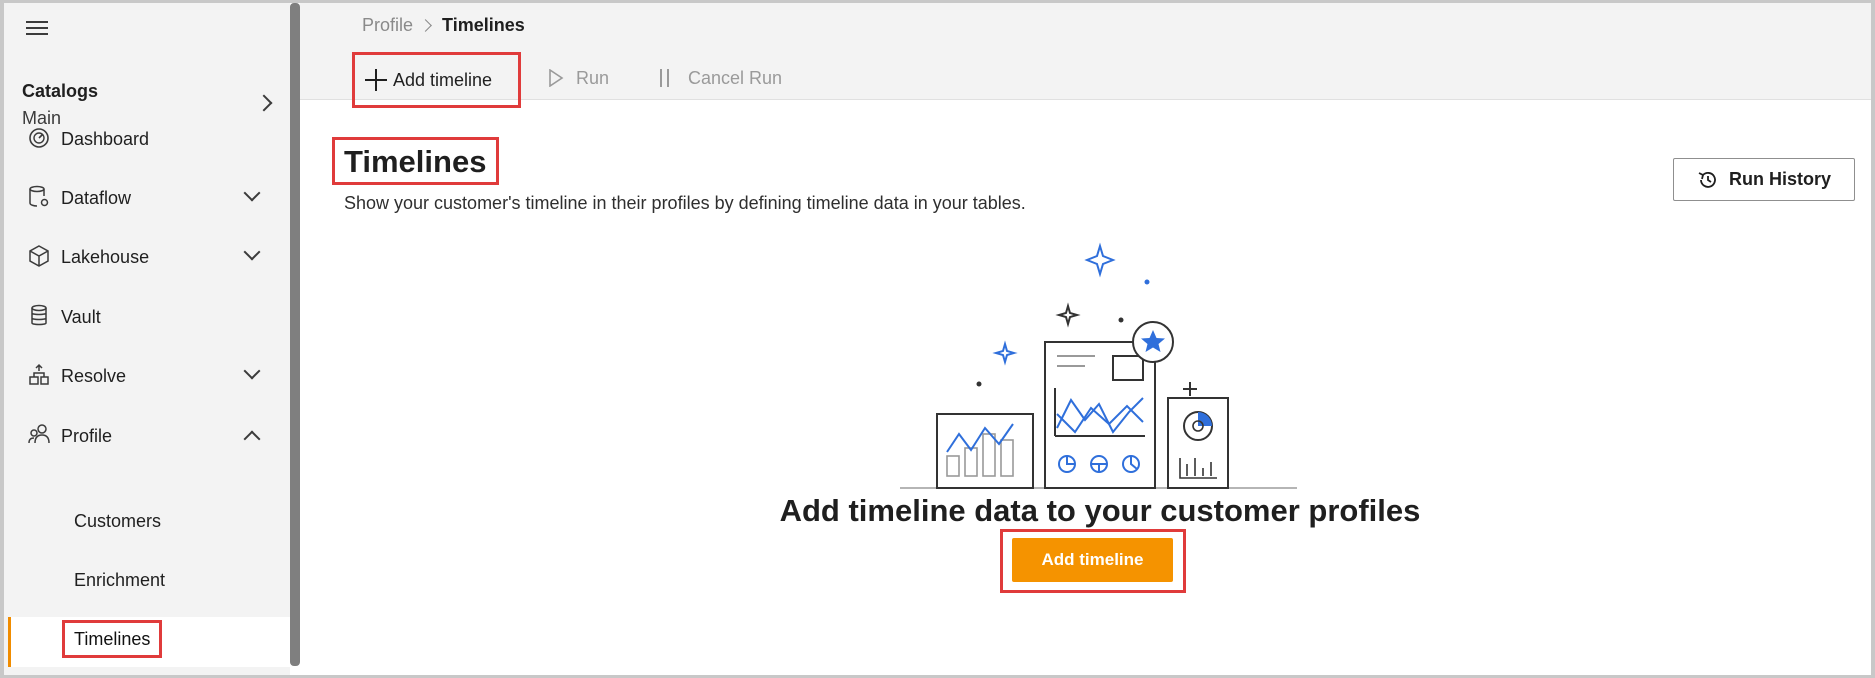 This screenshot has width=1875, height=678. What do you see at coordinates (39, 196) in the screenshot?
I see `database-gear-icon` at bounding box center [39, 196].